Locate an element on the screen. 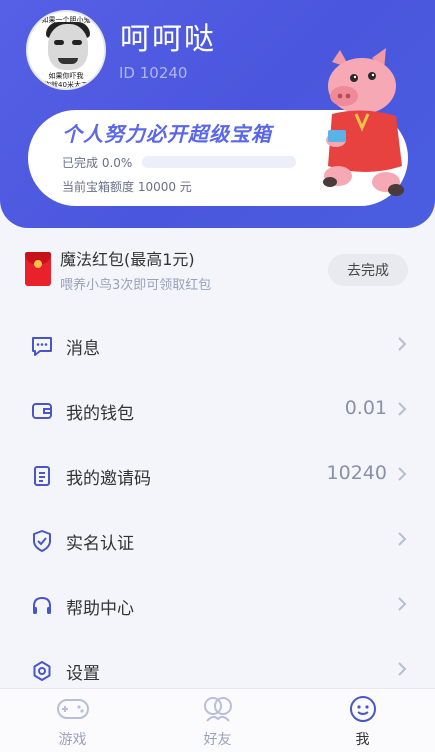 This screenshot has width=435, height=752. user-id: ID 10240 is located at coordinates (153, 73).